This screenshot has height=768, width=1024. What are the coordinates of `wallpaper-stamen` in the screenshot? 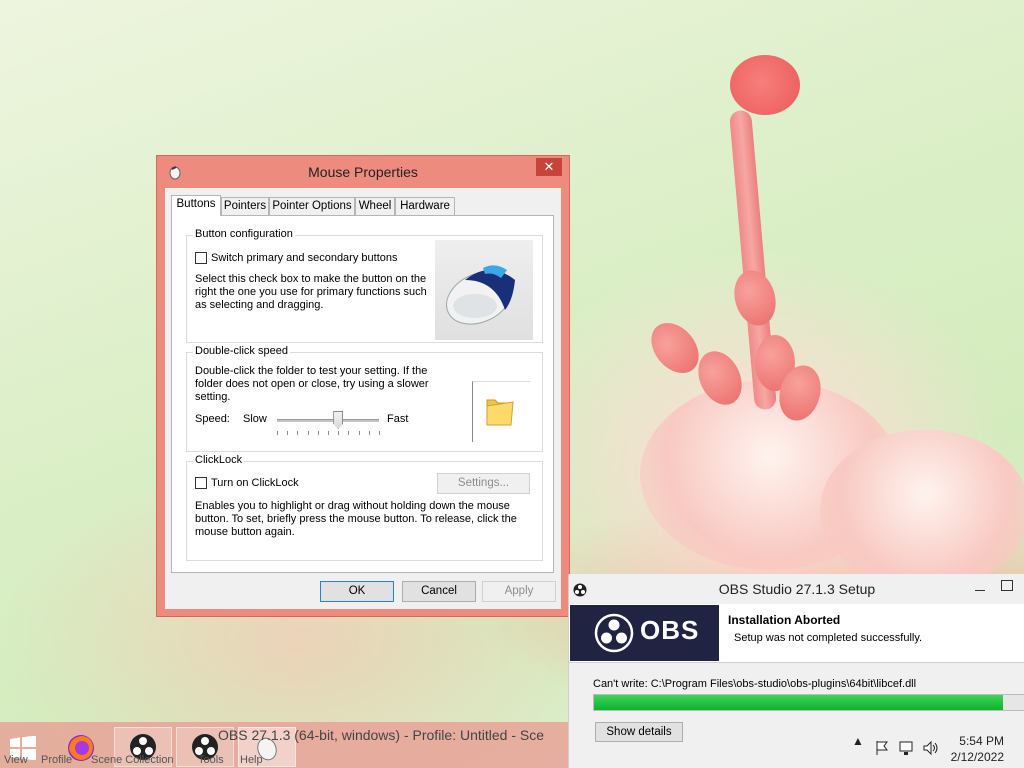 It's located at (755, 298).